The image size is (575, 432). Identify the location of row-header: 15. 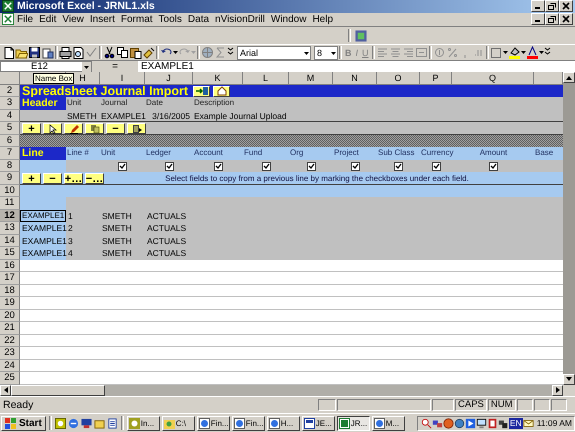
(10, 253).